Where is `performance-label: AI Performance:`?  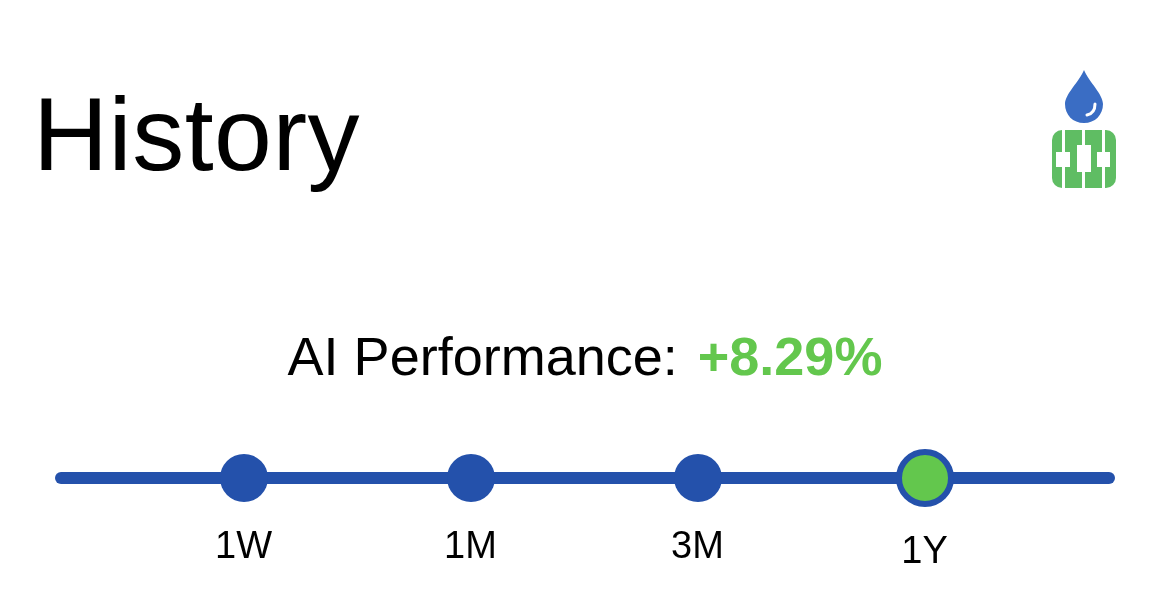
performance-label: AI Performance: is located at coordinates (482, 355).